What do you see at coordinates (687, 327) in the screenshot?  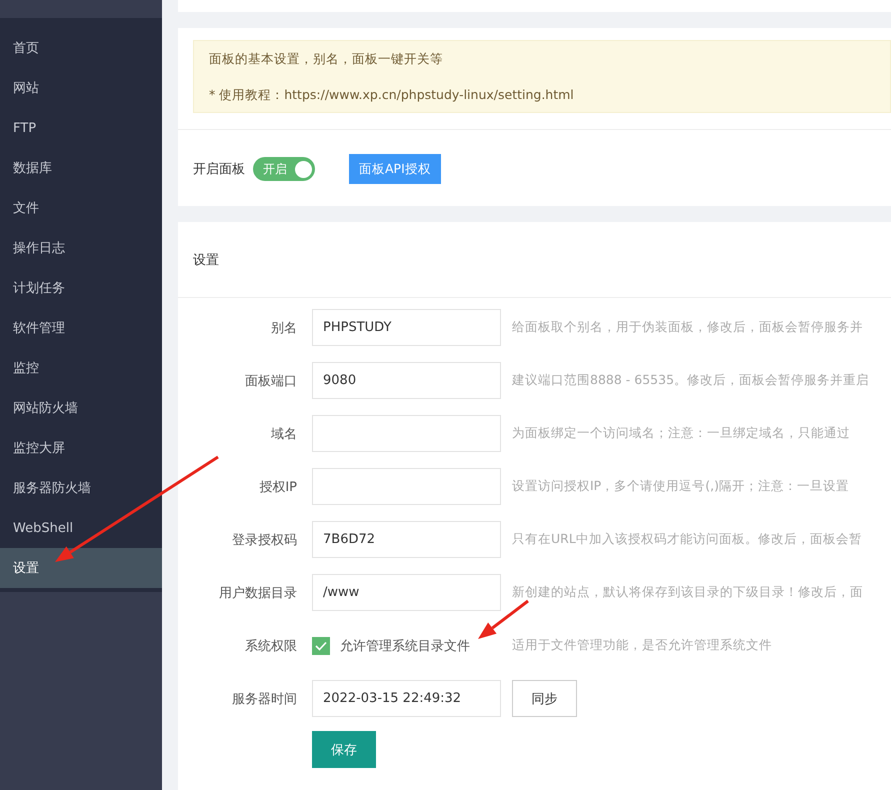 I see `hint-text: 给面板取个别名，用于伪装面板，修改后，面板会暂停服务并` at bounding box center [687, 327].